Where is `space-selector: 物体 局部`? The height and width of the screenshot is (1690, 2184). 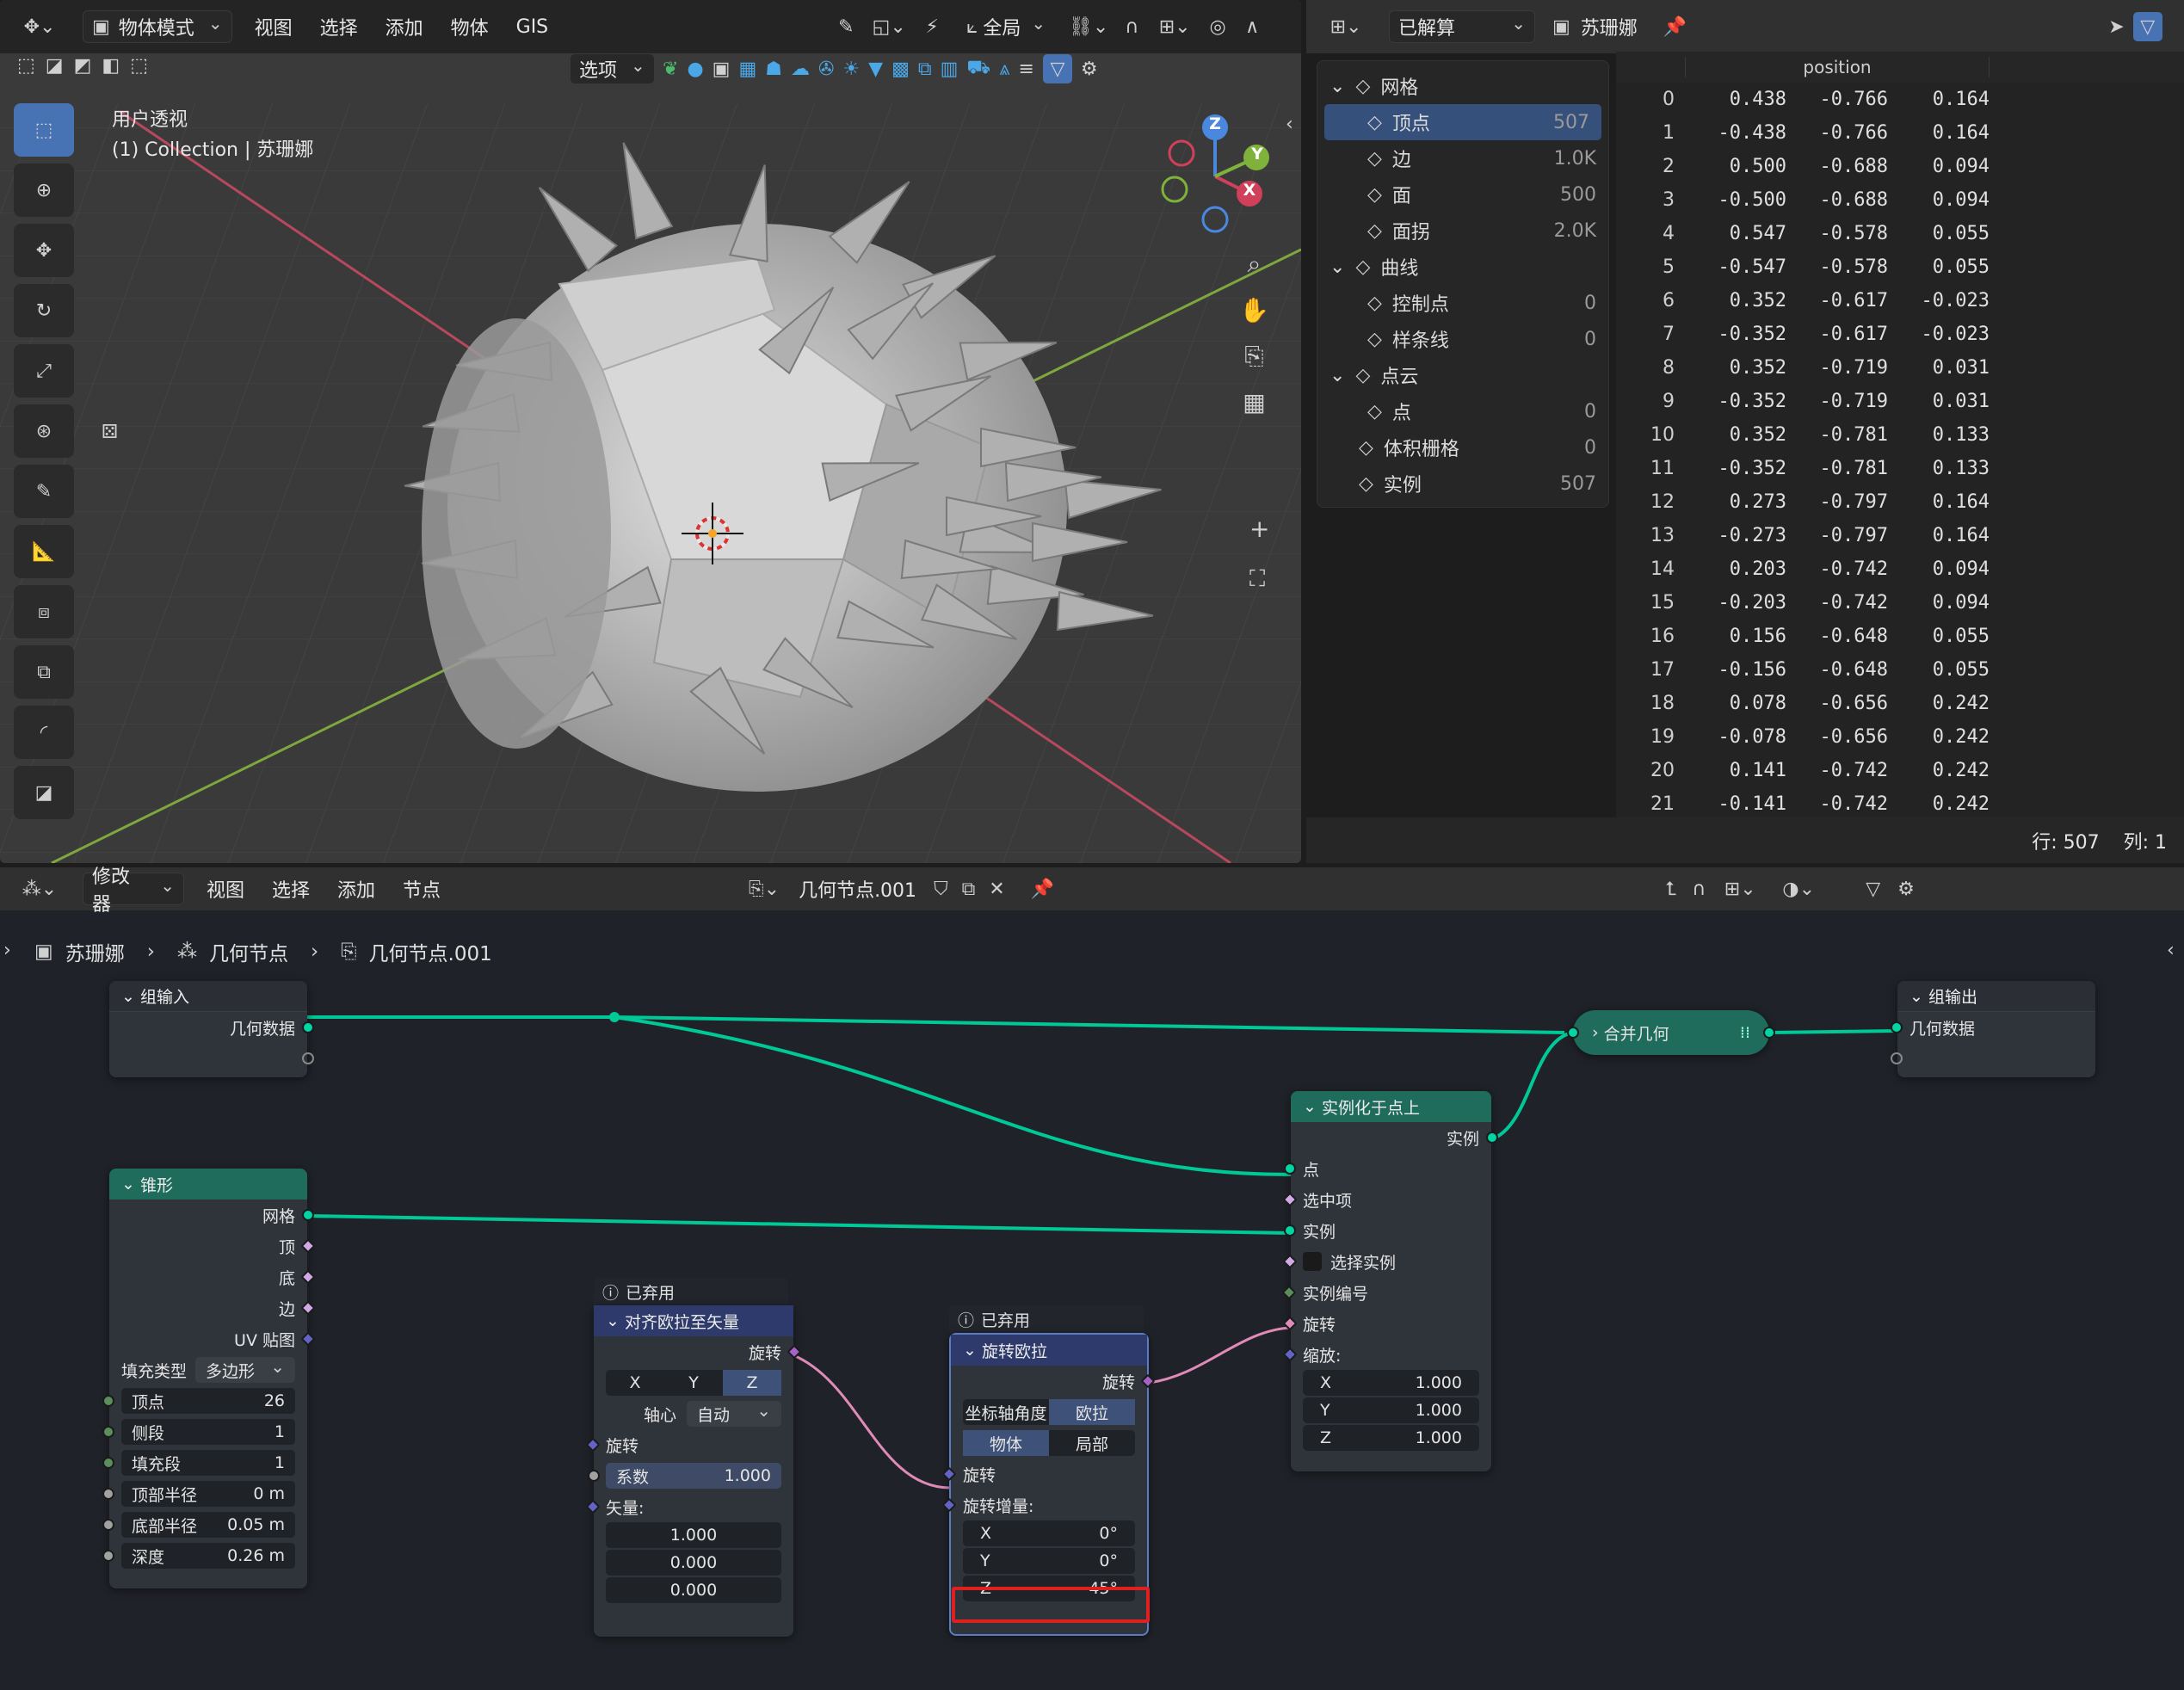
space-selector: 物体 局部 is located at coordinates (1049, 1443).